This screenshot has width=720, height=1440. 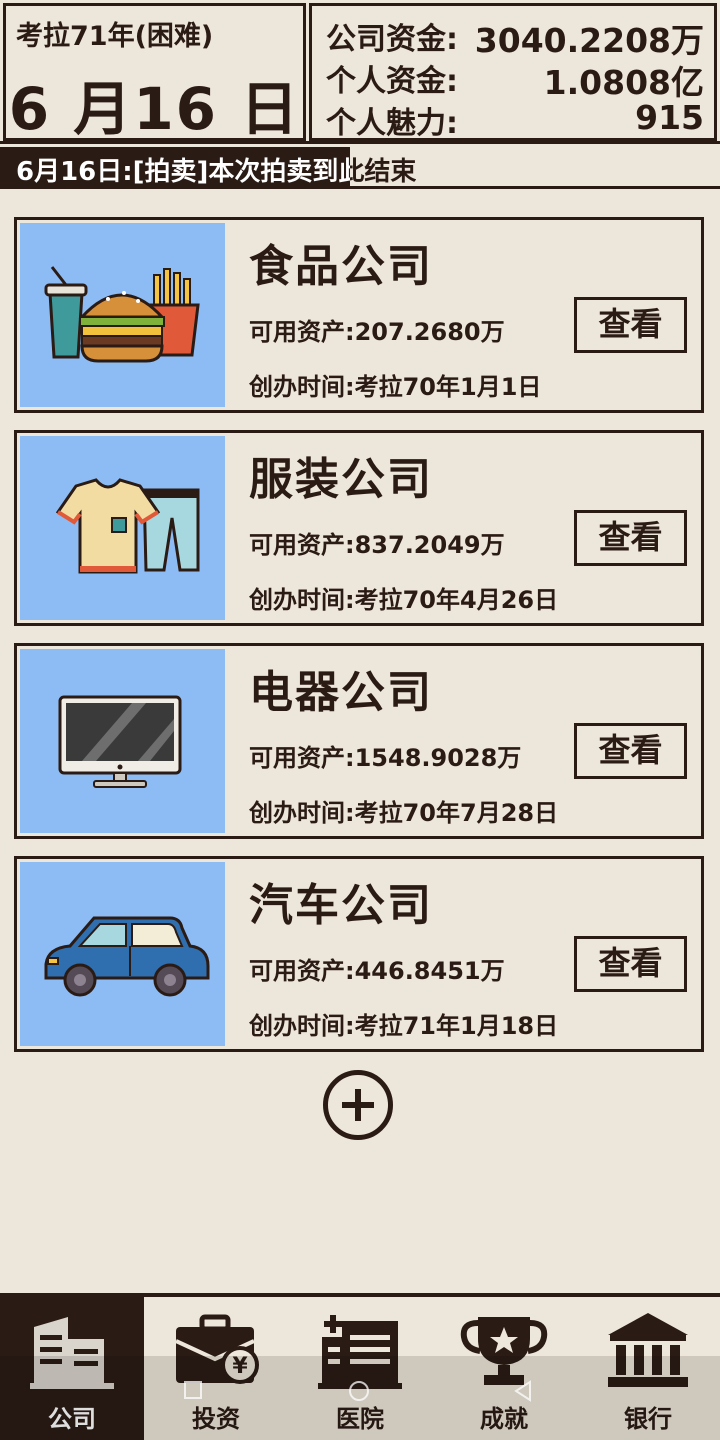 What do you see at coordinates (341, 266) in the screenshot?
I see `company-name: 食品公司` at bounding box center [341, 266].